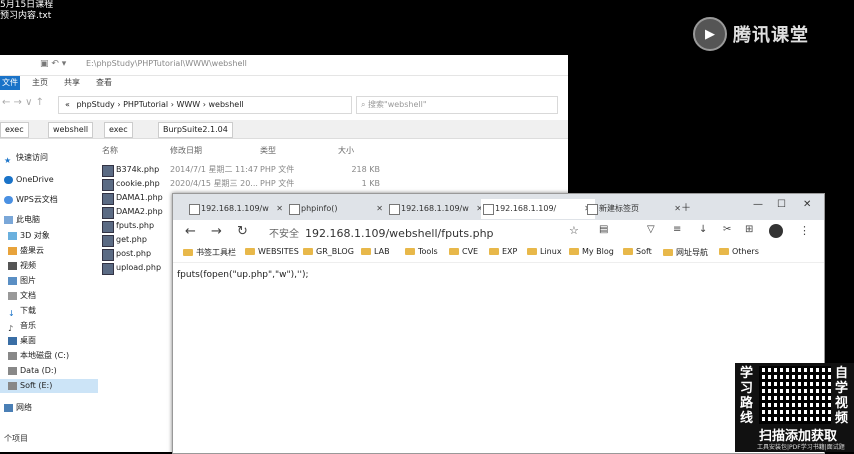 The image size is (854, 454). What do you see at coordinates (337, 209) in the screenshot?
I see `browser-tab-2: phpinfo() ✕` at bounding box center [337, 209].